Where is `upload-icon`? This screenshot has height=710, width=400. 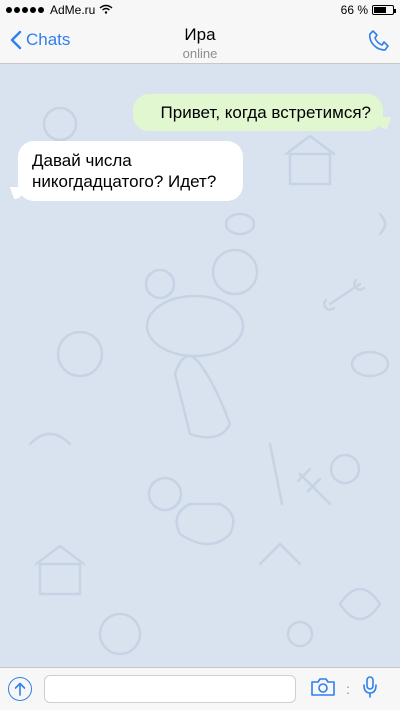
upload-icon is located at coordinates (20, 689).